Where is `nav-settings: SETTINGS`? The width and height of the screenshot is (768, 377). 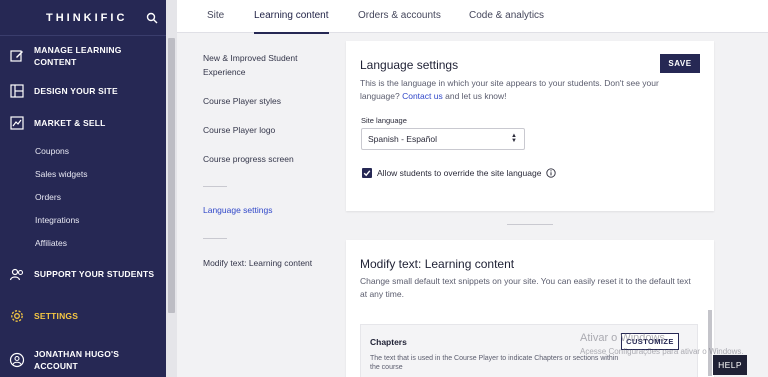 nav-settings: SETTINGS is located at coordinates (43, 316).